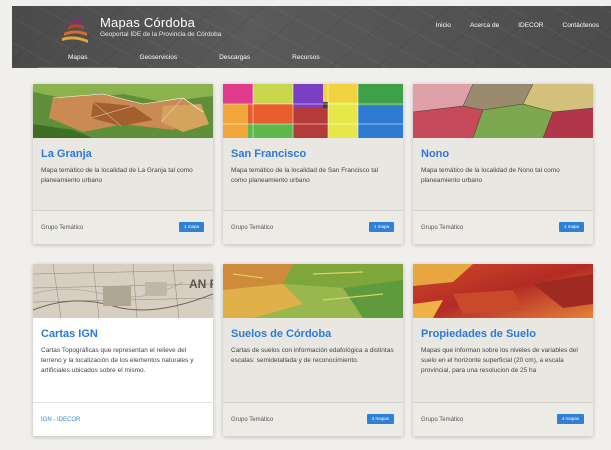 The image size is (611, 450). What do you see at coordinates (77, 61) in the screenshot?
I see `tab-mapas: Mapas` at bounding box center [77, 61].